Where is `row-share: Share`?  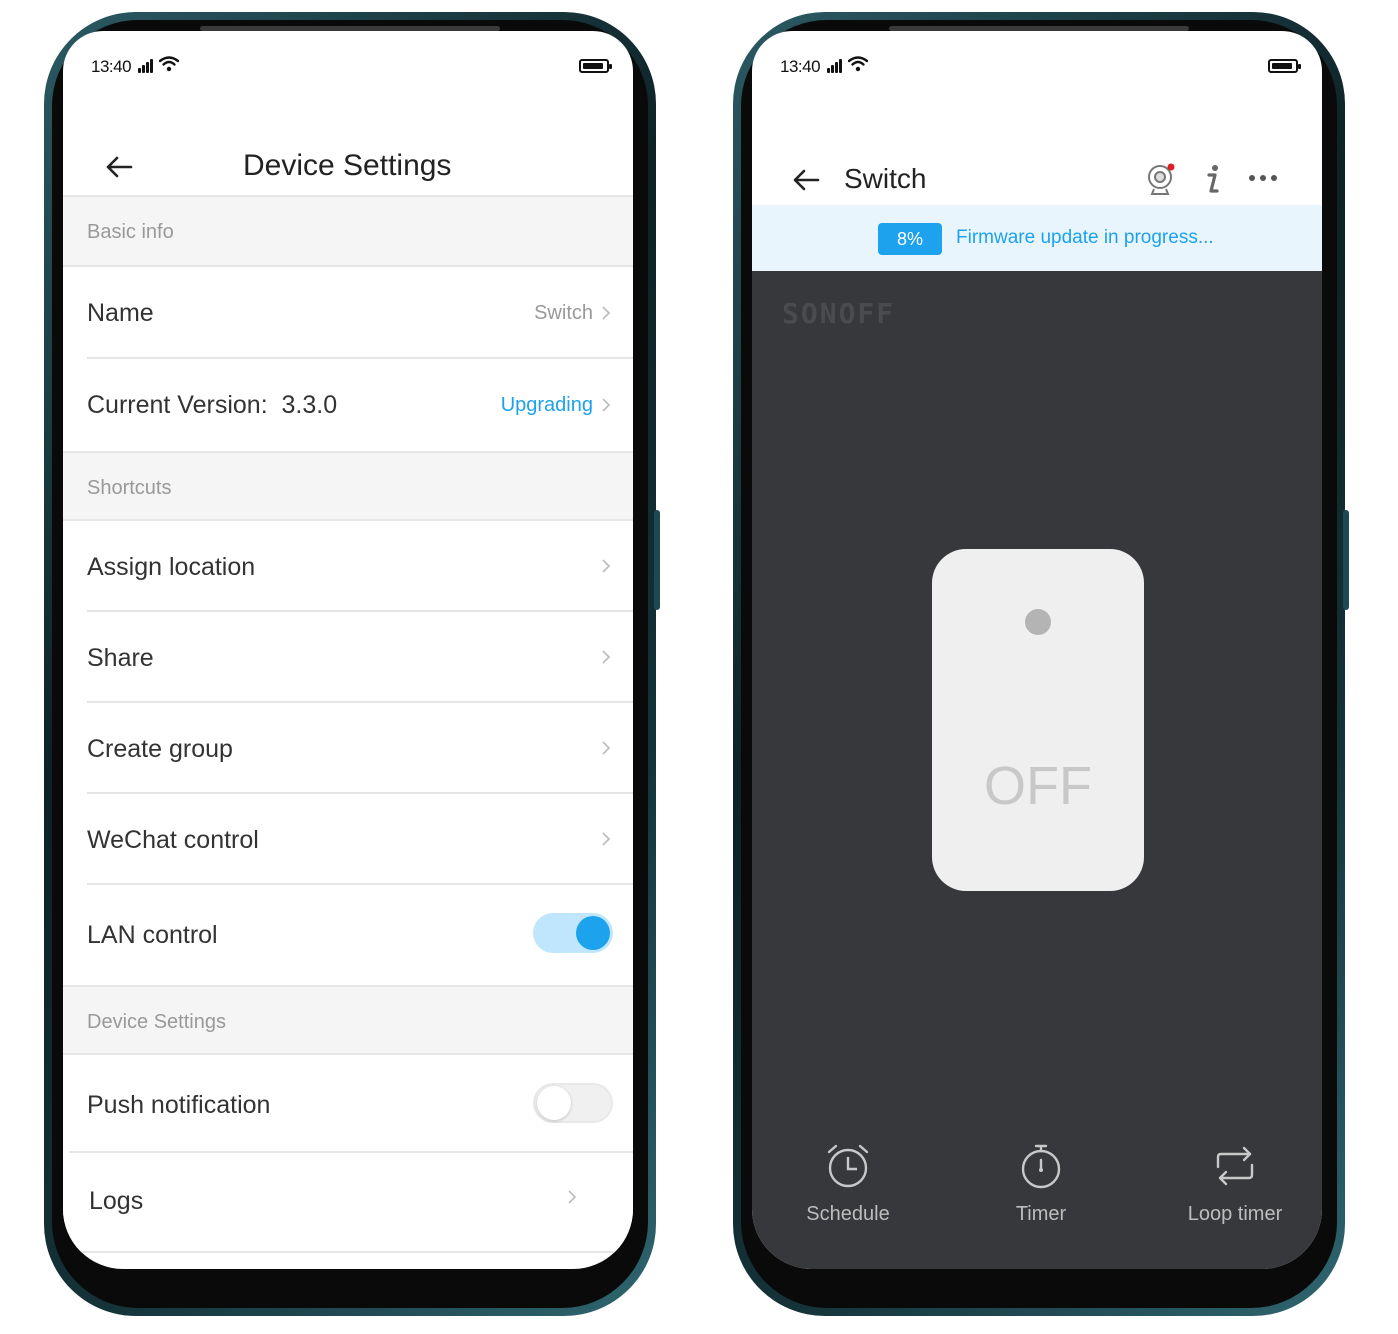
row-share: Share is located at coordinates (348, 657).